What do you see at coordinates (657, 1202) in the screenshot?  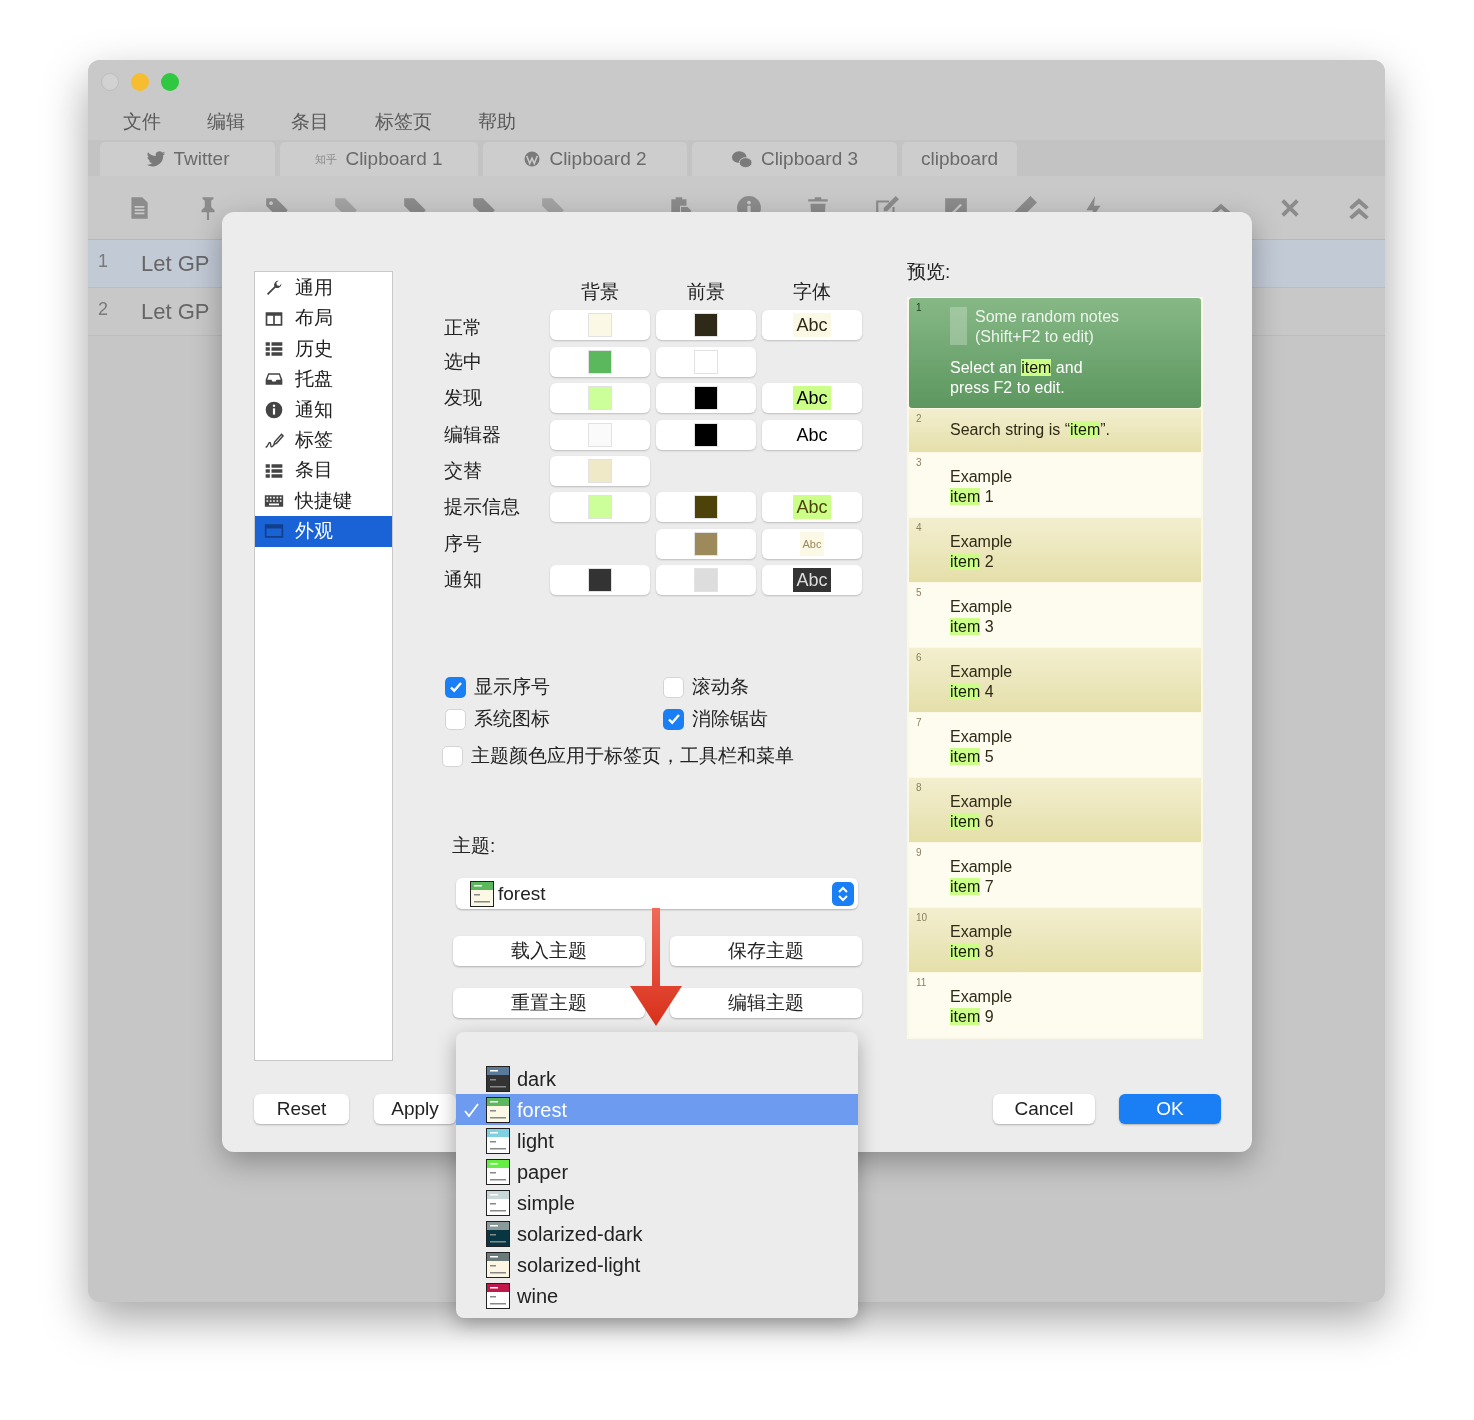 I see `theme-menu-item: simple` at bounding box center [657, 1202].